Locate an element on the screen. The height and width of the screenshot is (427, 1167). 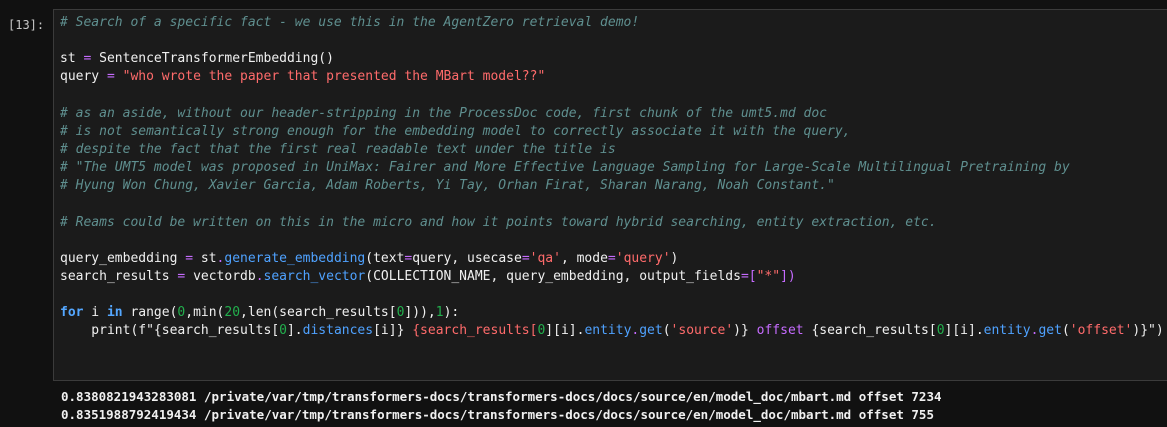
constructor-call: SentenceTransformerEmbedding() is located at coordinates (216, 59).